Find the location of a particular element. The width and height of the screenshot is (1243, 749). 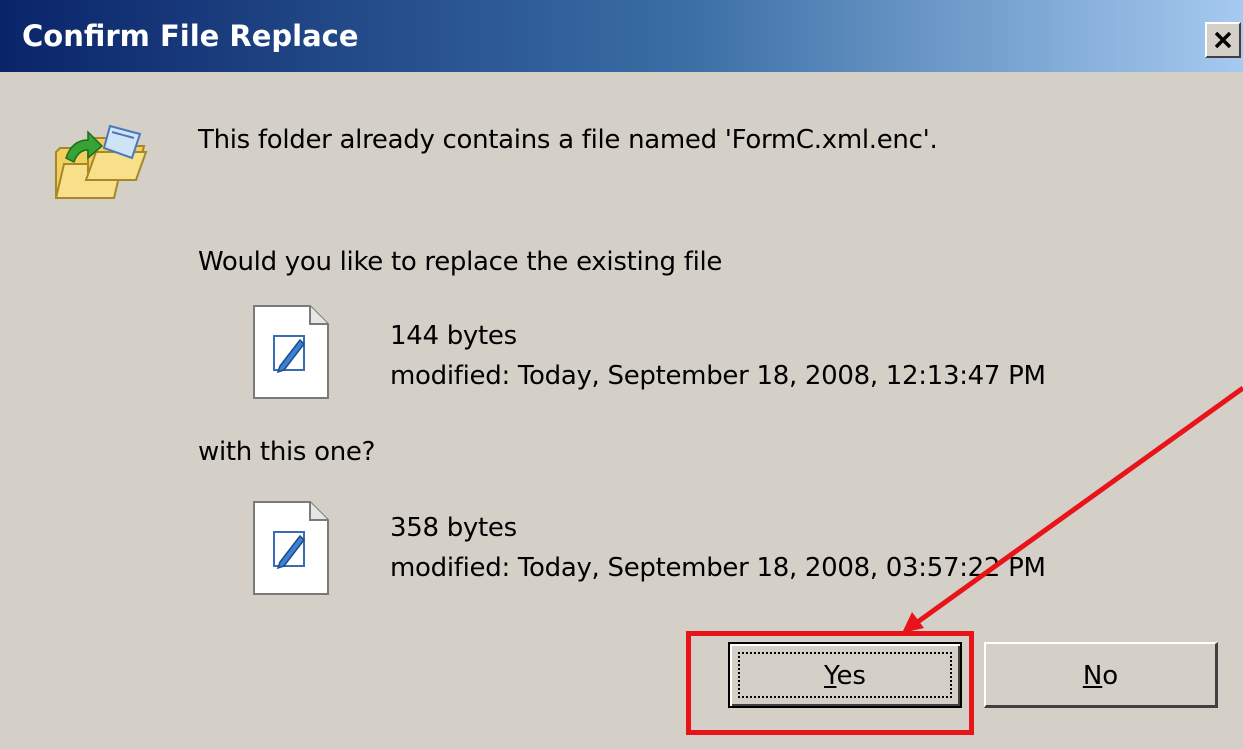

arrow-head-icon is located at coordinates (913, 622).